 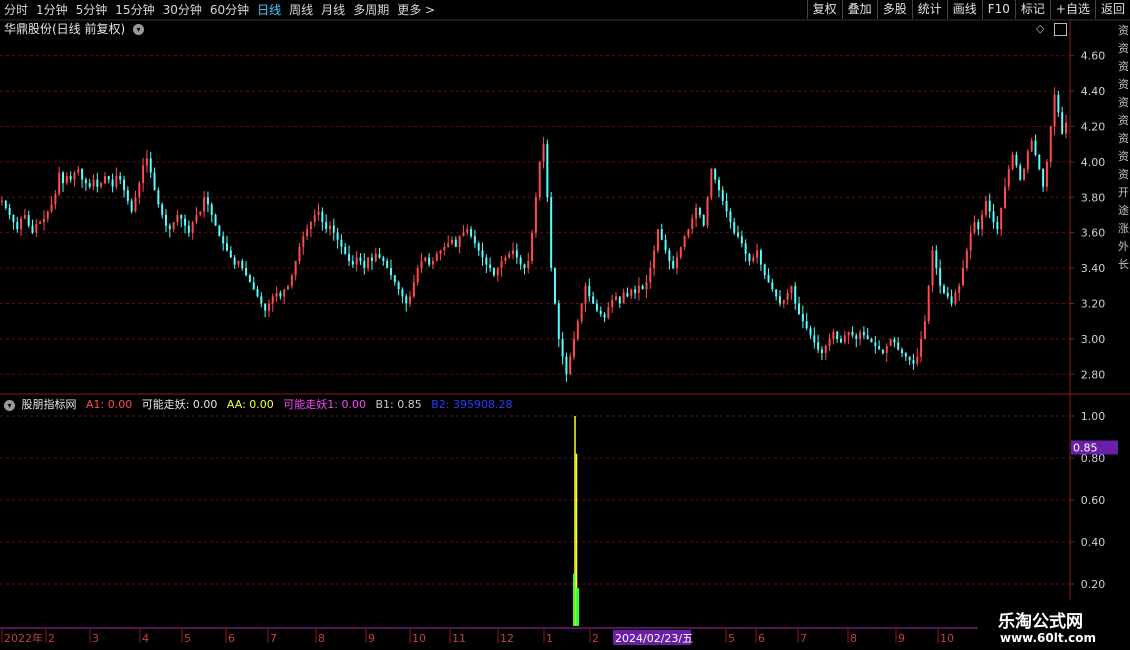 What do you see at coordinates (1093, 416) in the screenshot?
I see `indicator-tick-label: 1.00` at bounding box center [1093, 416].